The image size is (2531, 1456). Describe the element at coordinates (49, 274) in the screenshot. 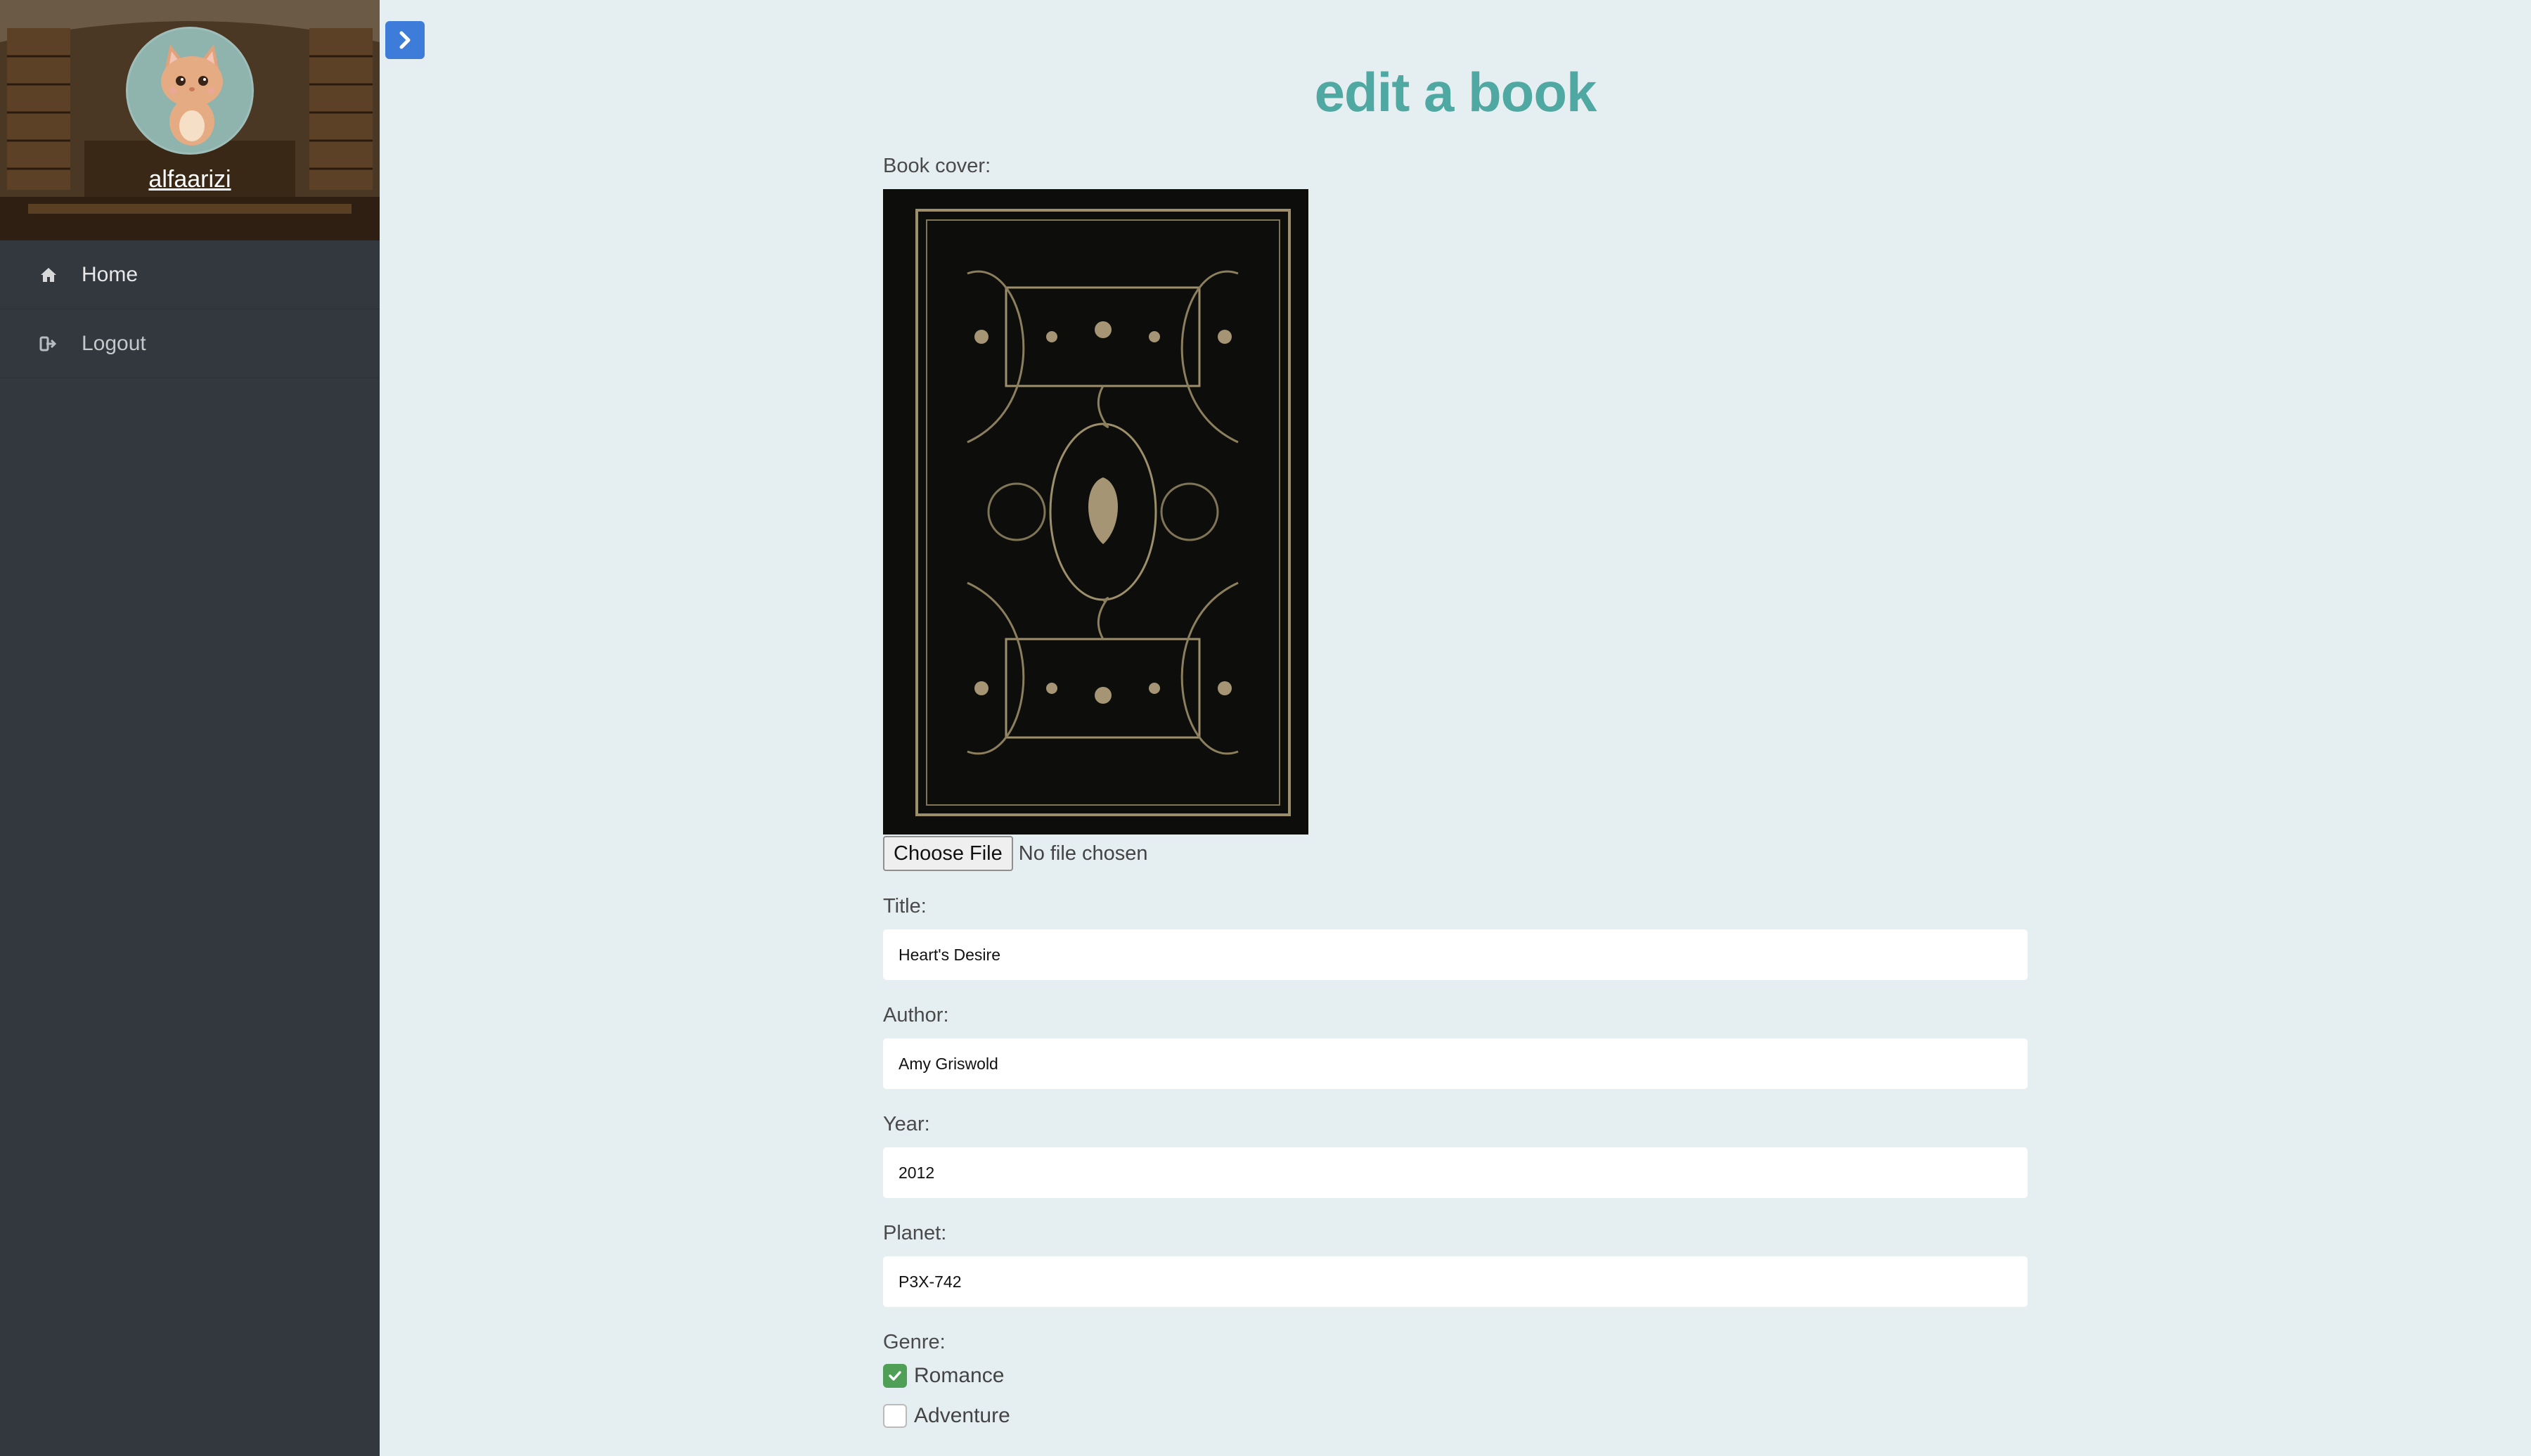

I see `home-icon` at that location.